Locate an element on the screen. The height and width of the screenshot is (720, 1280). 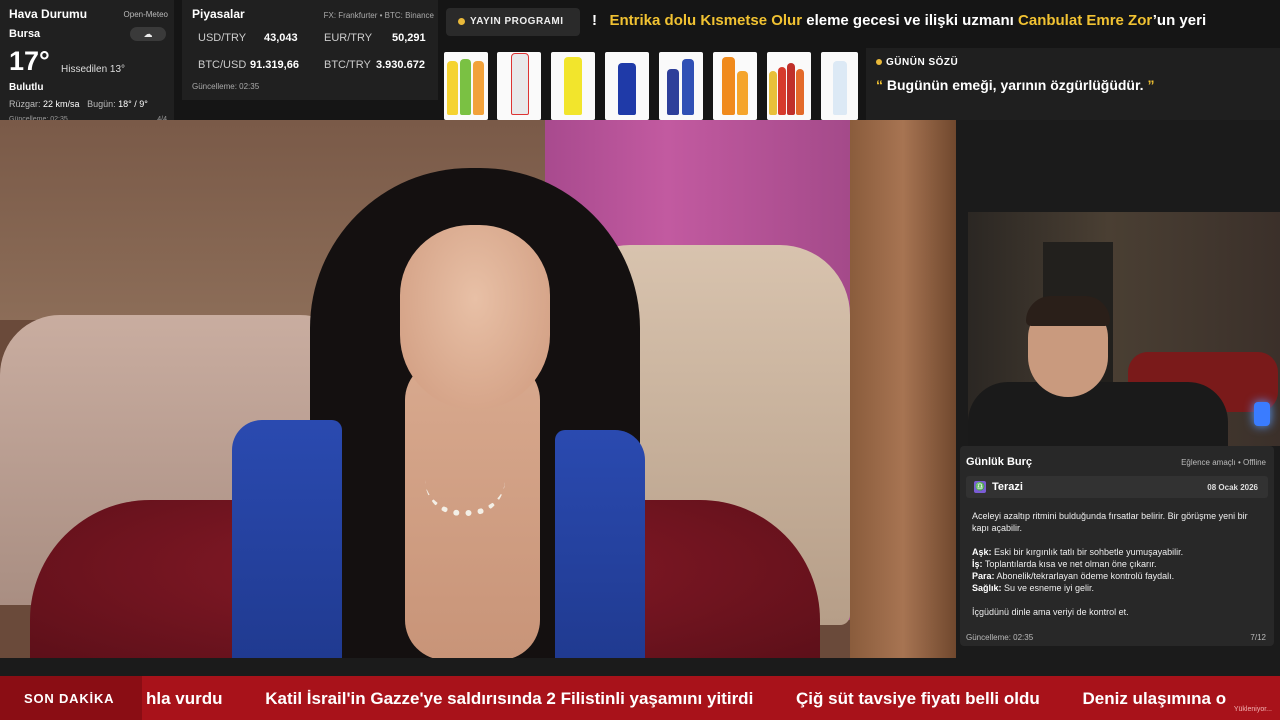
today-label: Bugün: is located at coordinates (101, 104).